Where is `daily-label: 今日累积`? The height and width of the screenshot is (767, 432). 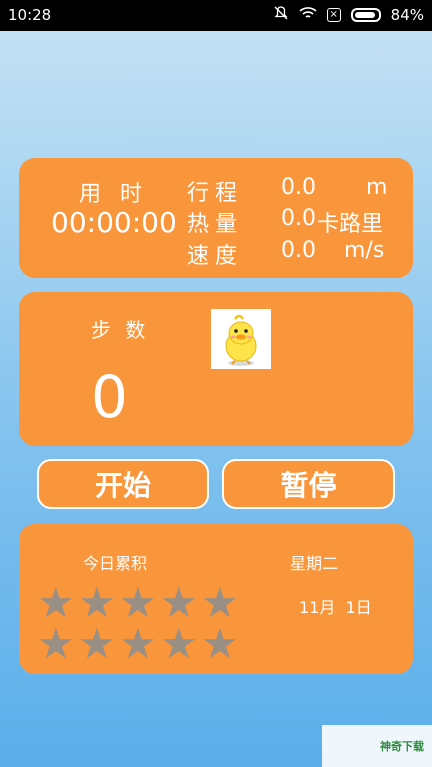 daily-label: 今日累积 is located at coordinates (115, 563).